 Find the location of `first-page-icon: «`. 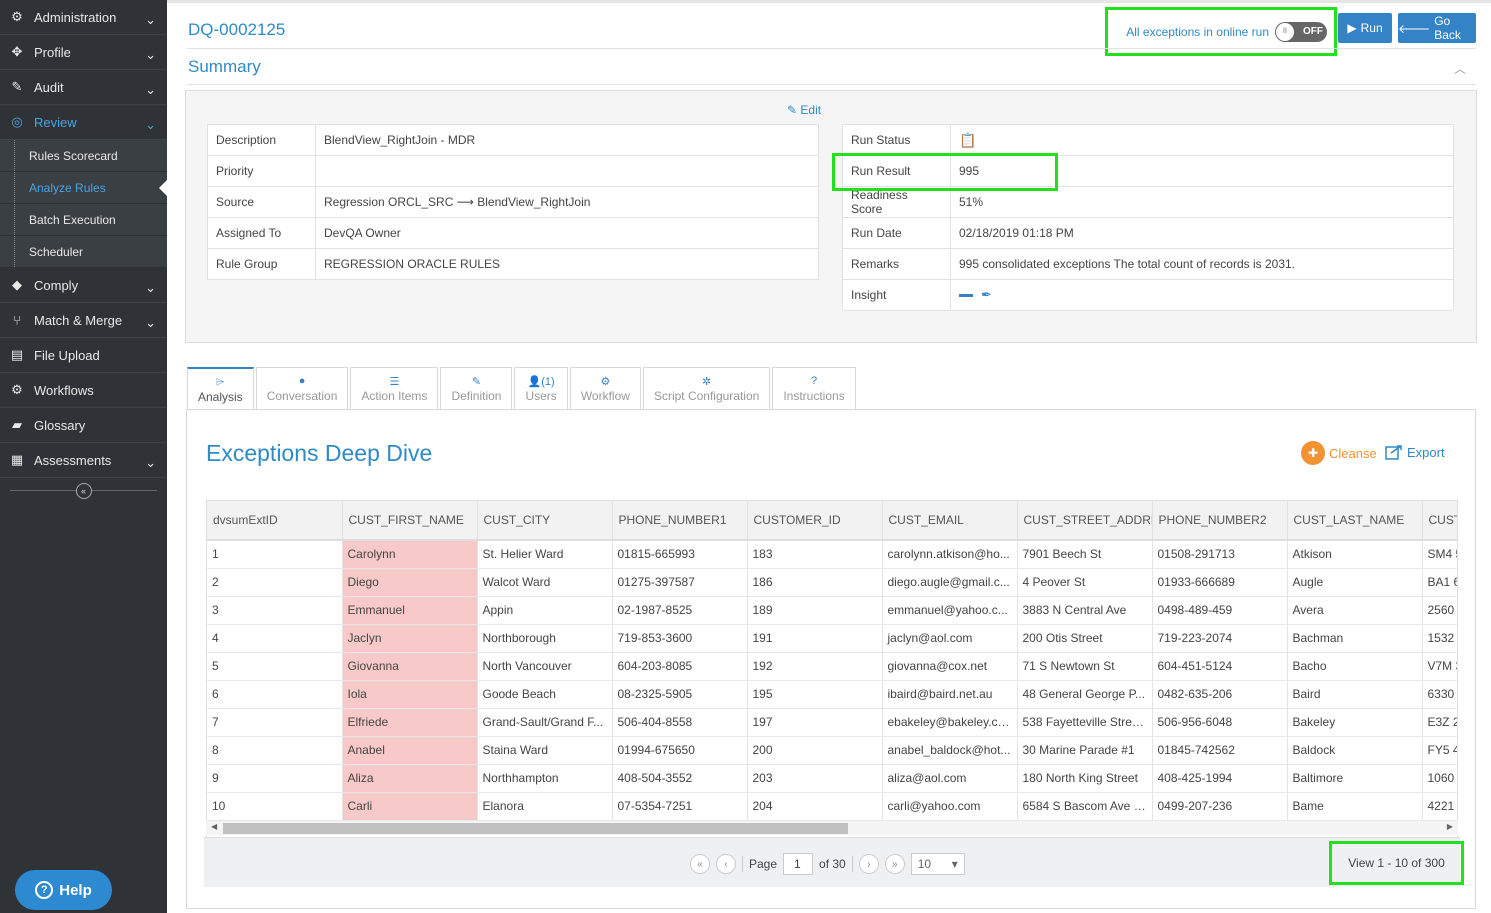

first-page-icon: « is located at coordinates (700, 864).